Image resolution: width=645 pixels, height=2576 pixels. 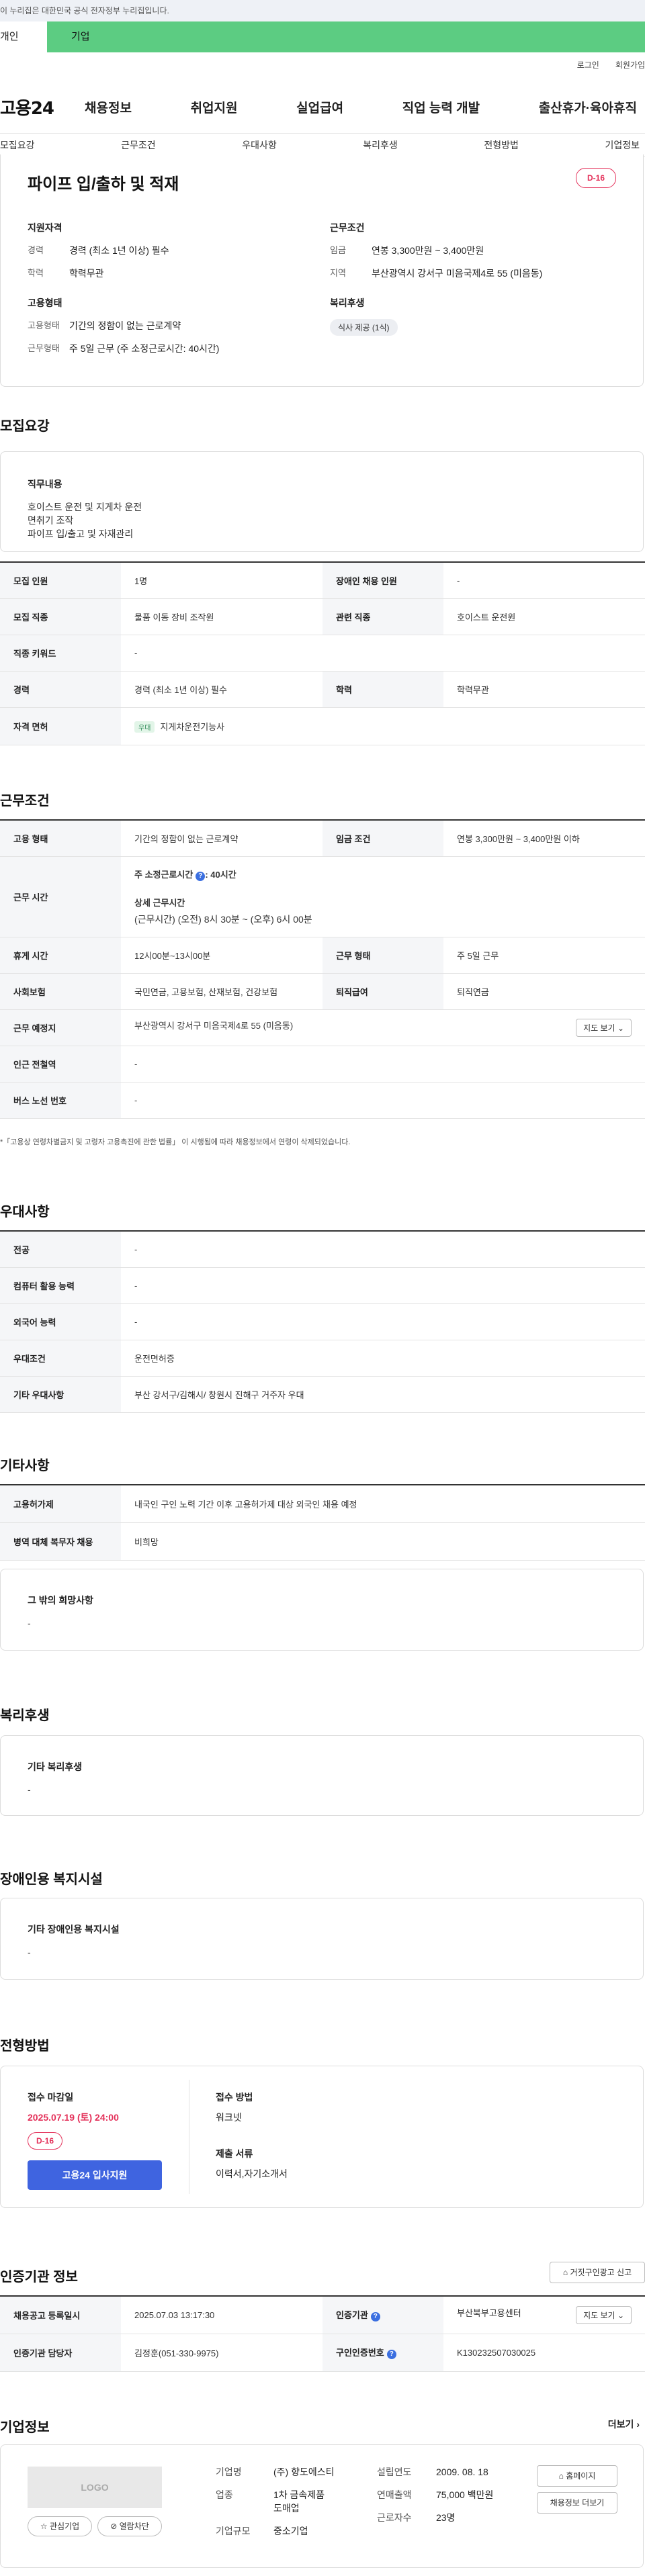 I want to click on cell-value: 학력무관, so click(x=544, y=689).